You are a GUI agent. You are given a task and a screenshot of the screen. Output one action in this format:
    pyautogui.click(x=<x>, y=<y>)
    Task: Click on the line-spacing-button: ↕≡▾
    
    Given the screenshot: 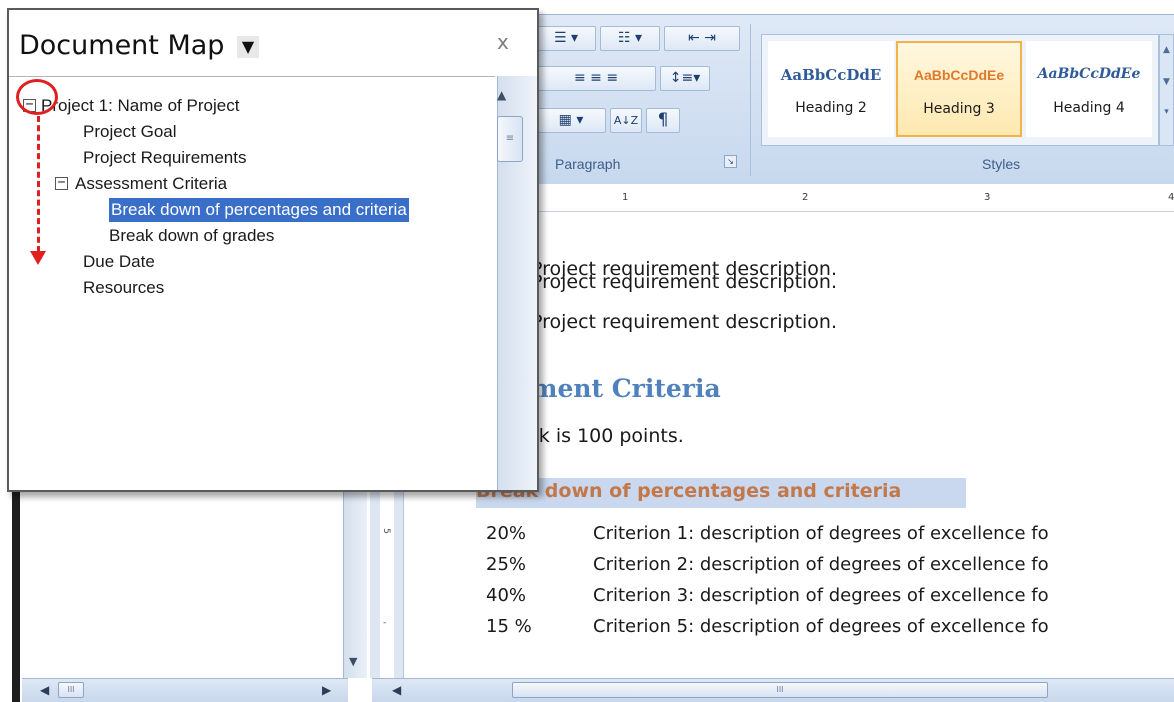 What is the action you would take?
    pyautogui.click(x=685, y=78)
    